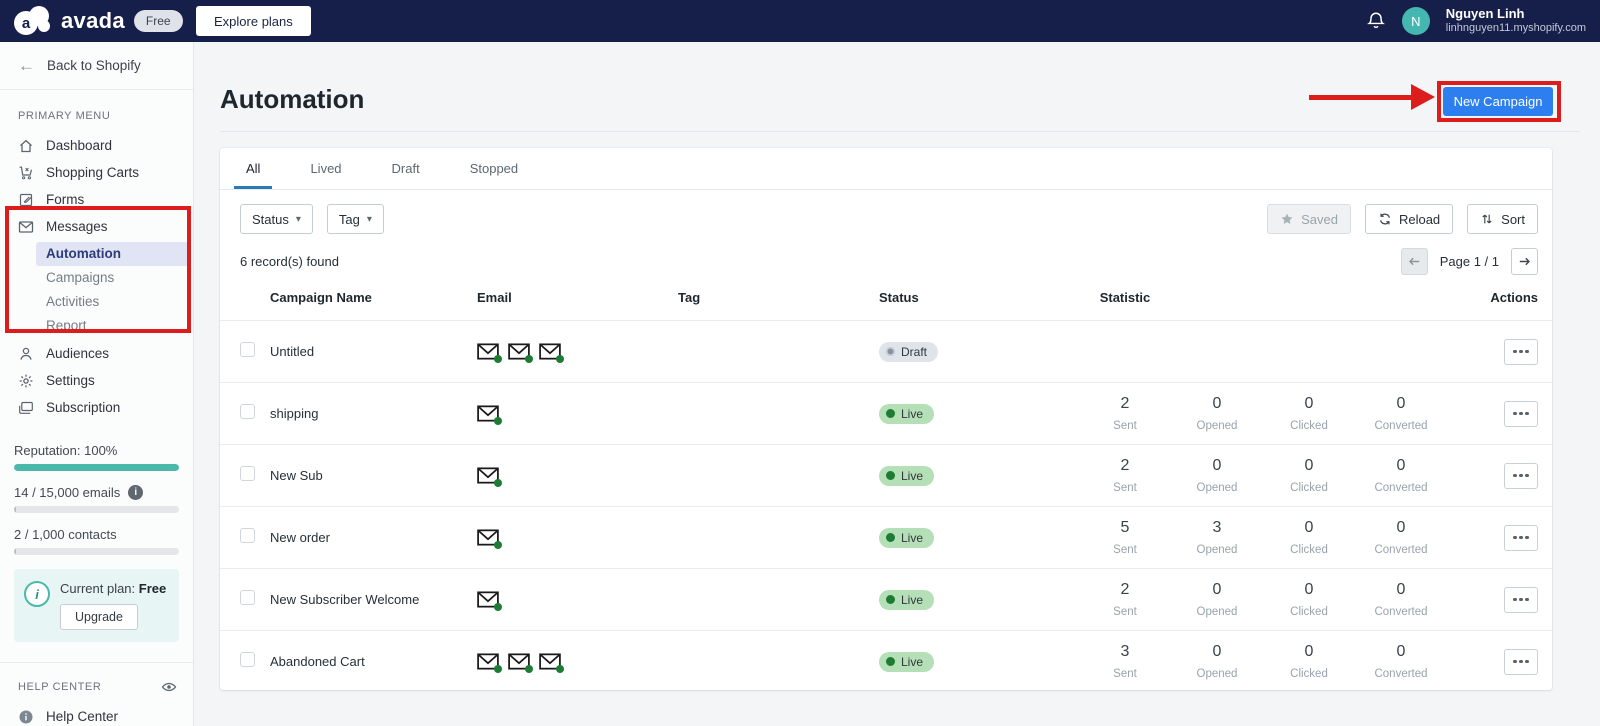  Describe the element at coordinates (373, 599) in the screenshot. I see `campaign-name-link: New Subscriber Welcome` at that location.